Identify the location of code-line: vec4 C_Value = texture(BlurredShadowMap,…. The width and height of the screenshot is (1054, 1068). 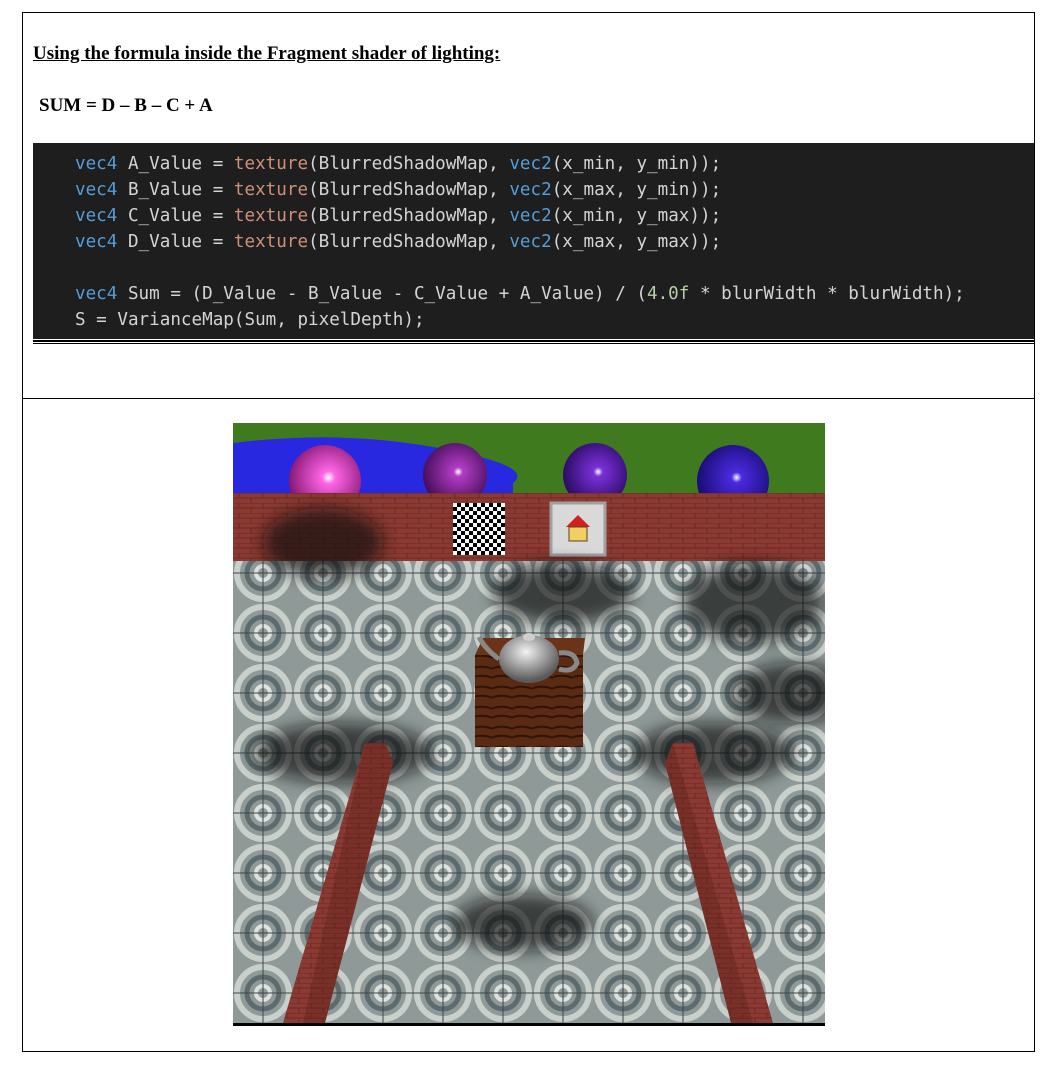
(398, 216).